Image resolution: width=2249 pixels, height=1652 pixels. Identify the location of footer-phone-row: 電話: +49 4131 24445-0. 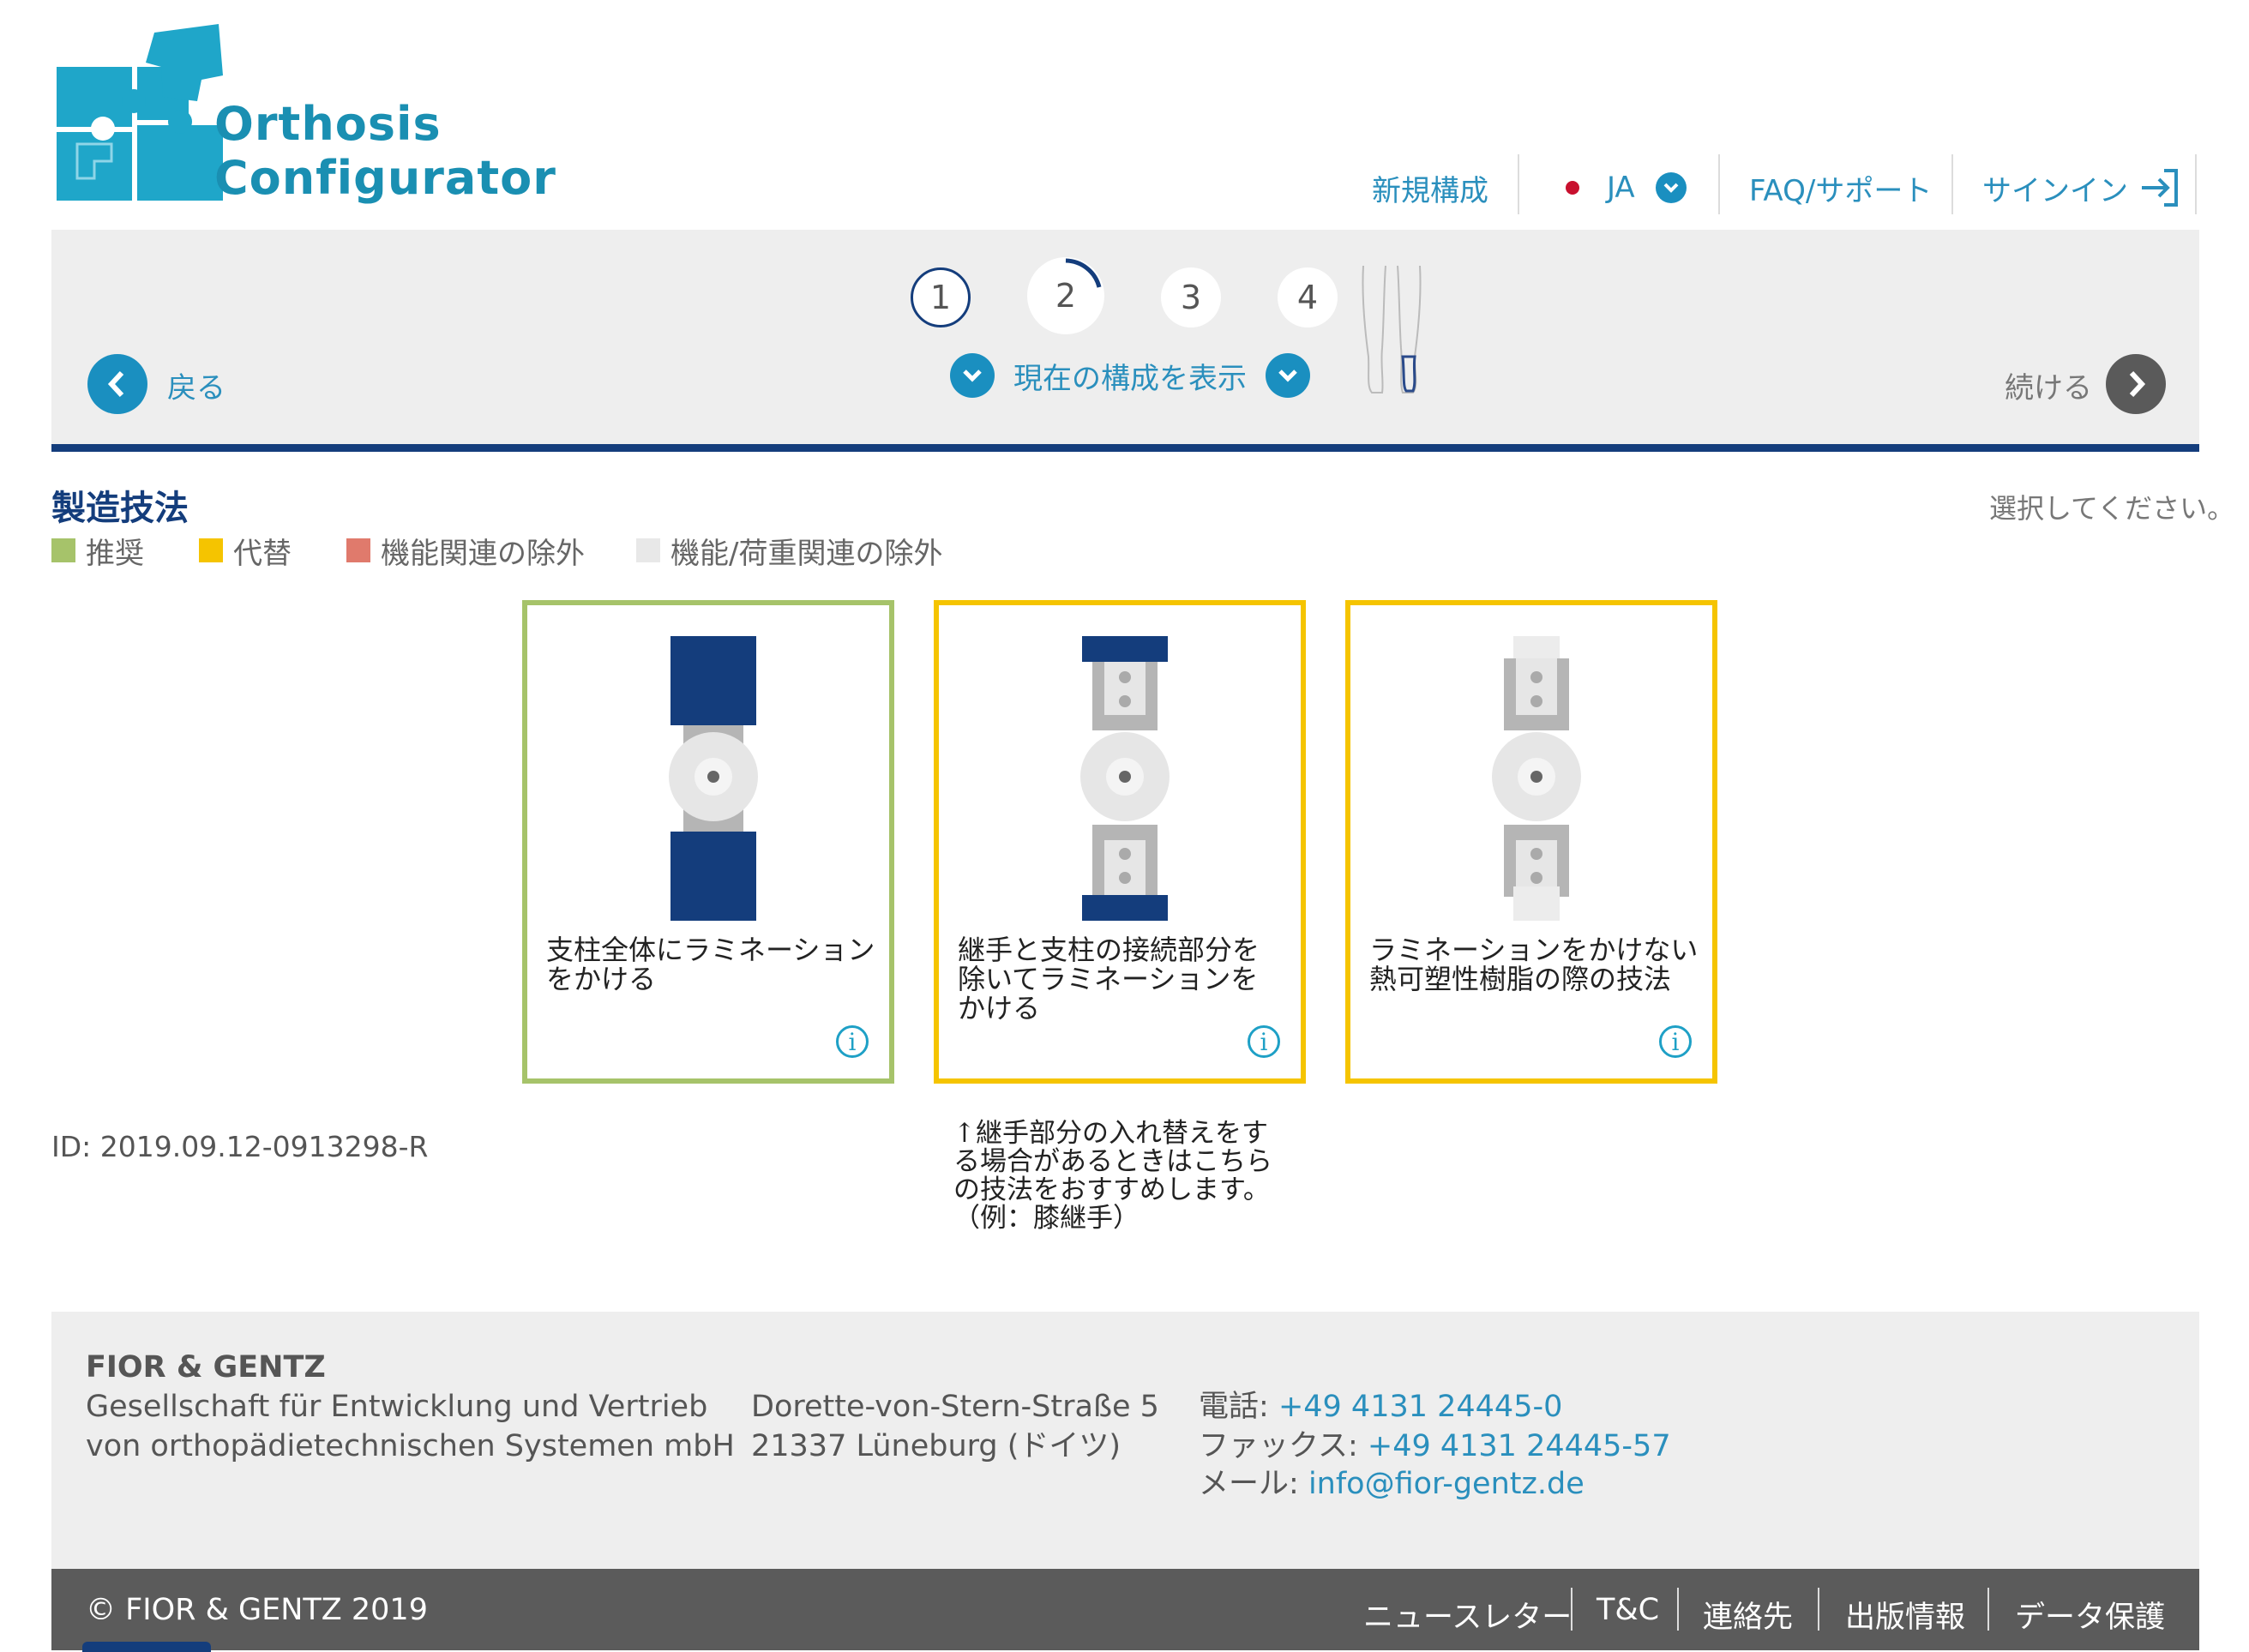
(1381, 1407).